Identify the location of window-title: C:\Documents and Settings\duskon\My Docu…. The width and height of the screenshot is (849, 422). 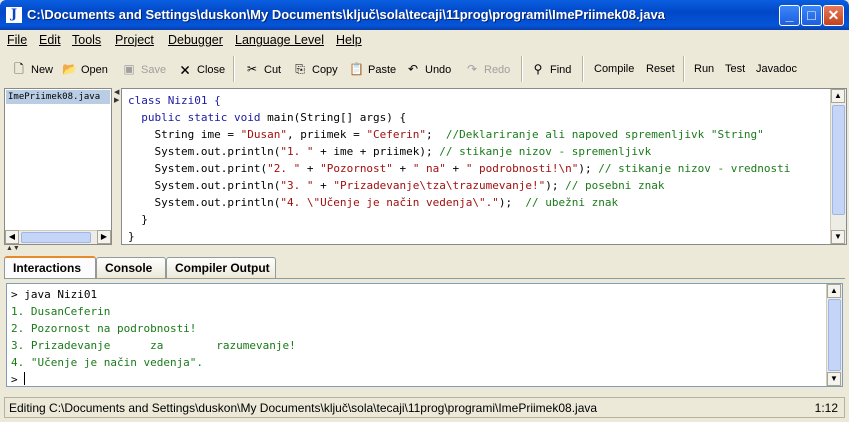
(346, 14).